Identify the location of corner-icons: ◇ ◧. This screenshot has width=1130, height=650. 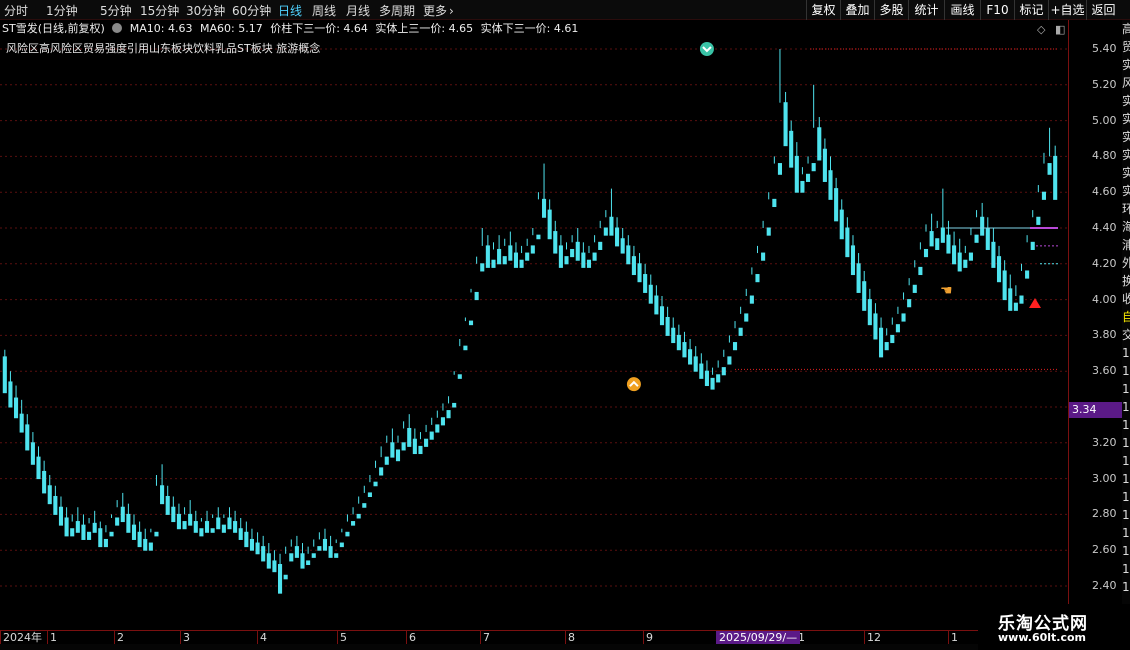
(1054, 29).